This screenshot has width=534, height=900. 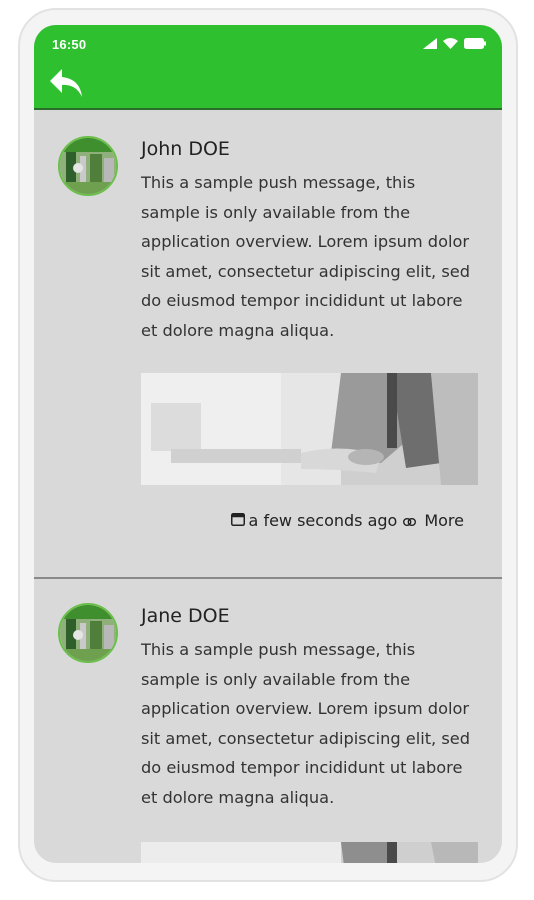 What do you see at coordinates (450, 45) in the screenshot?
I see `wifi-icon` at bounding box center [450, 45].